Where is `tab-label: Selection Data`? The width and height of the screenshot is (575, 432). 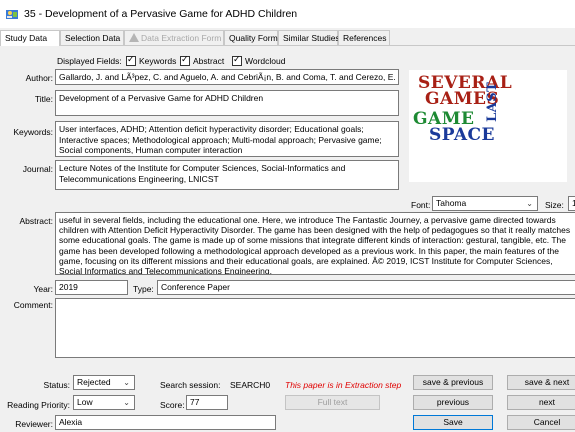 tab-label: Selection Data is located at coordinates (93, 38).